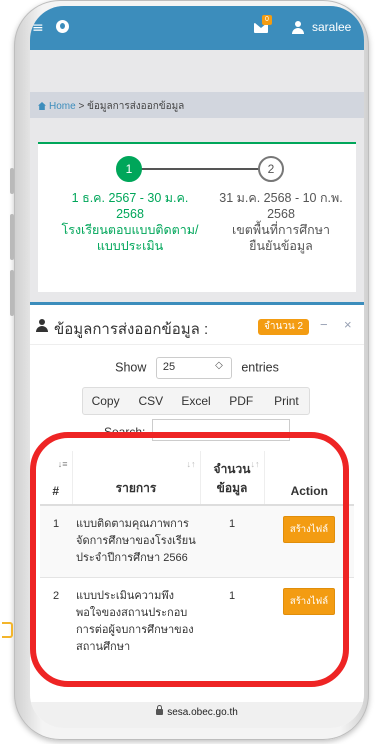 The width and height of the screenshot is (379, 744). What do you see at coordinates (324, 324) in the screenshot?
I see `collapse-button: −` at bounding box center [324, 324].